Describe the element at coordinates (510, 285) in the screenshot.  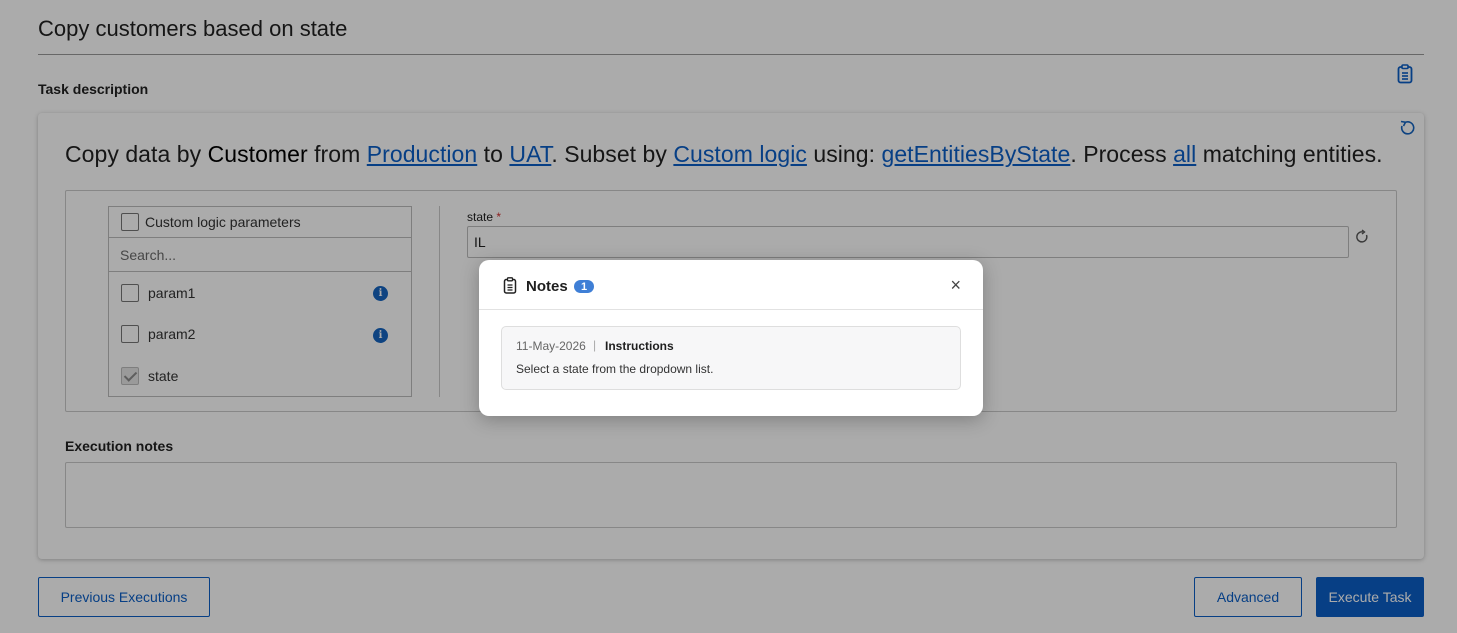
I see `clipboard-icon` at that location.